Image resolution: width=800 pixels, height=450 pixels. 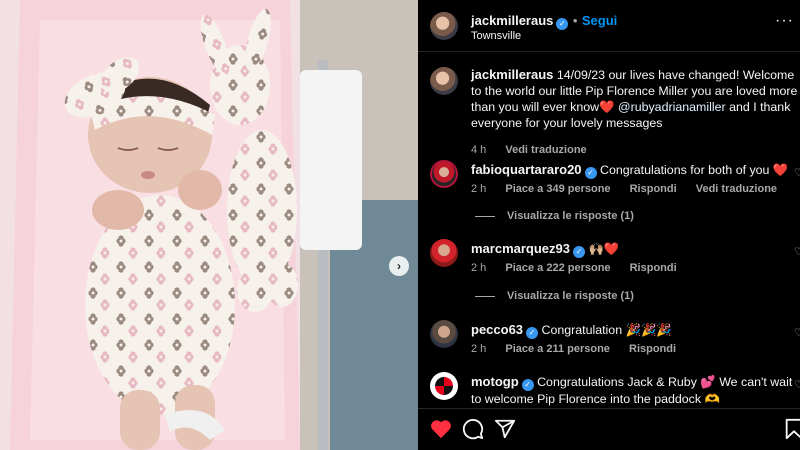 I want to click on comment-icon, so click(x=473, y=429).